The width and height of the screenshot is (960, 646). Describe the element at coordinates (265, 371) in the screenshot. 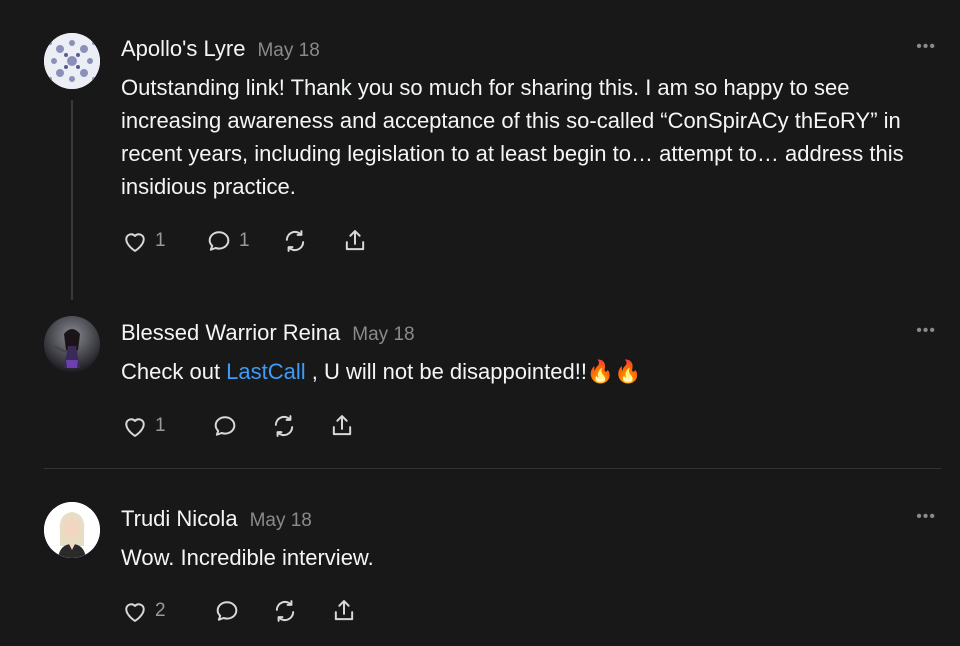

I see `profile-link: LastCall` at that location.